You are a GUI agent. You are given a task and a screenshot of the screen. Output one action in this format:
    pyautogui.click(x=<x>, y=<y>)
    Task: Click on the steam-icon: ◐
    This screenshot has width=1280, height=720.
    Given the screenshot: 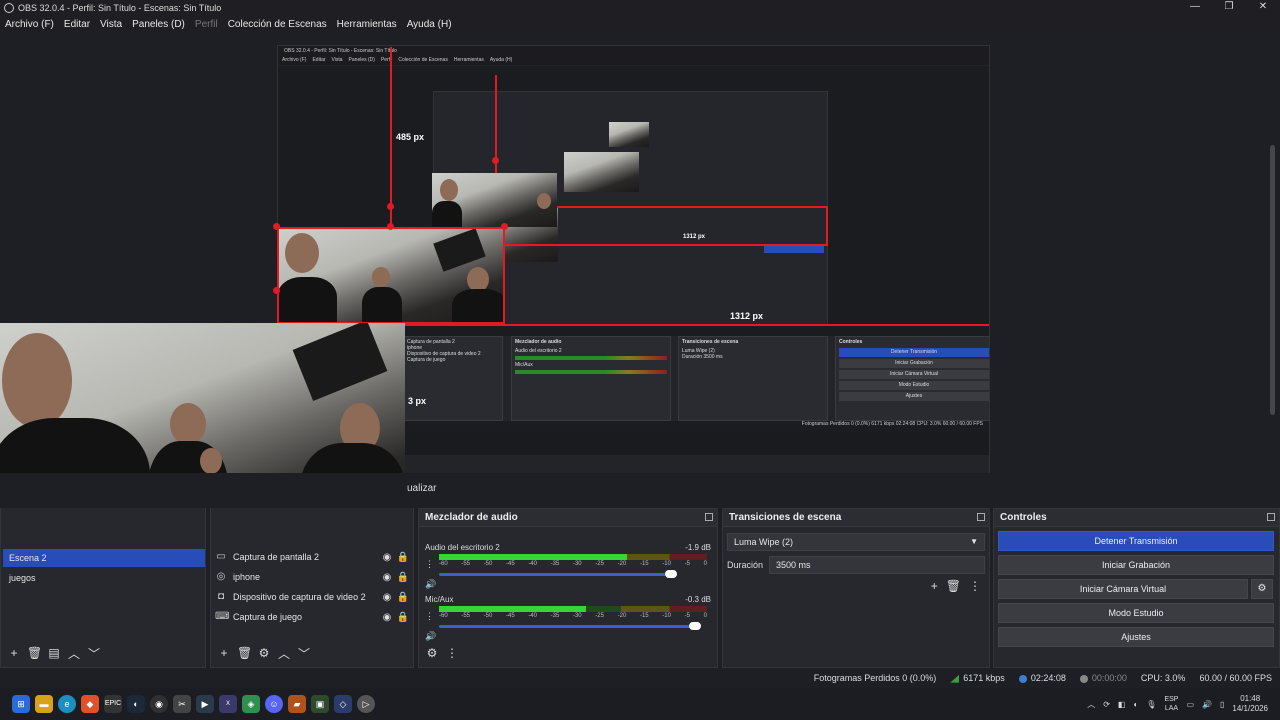 What is the action you would take?
    pyautogui.click(x=136, y=704)
    